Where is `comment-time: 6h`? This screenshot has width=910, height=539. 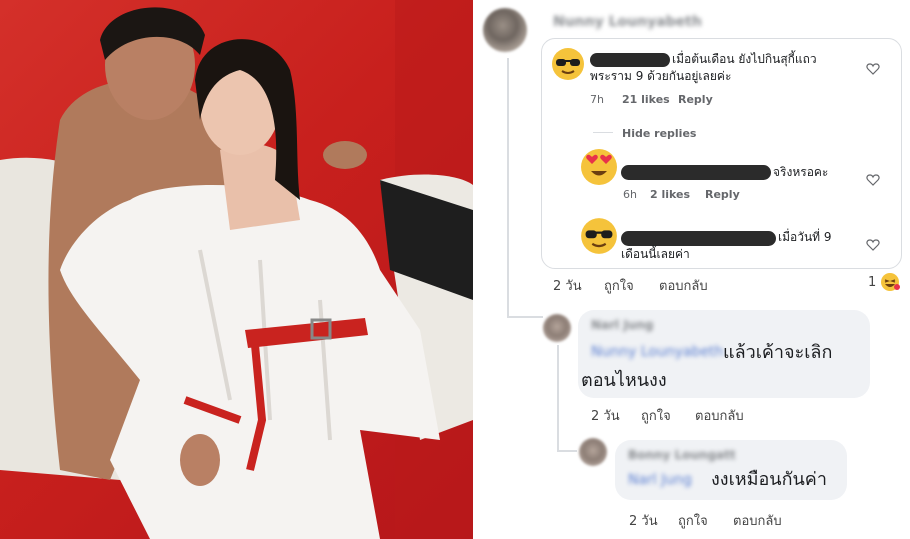 comment-time: 6h is located at coordinates (630, 194).